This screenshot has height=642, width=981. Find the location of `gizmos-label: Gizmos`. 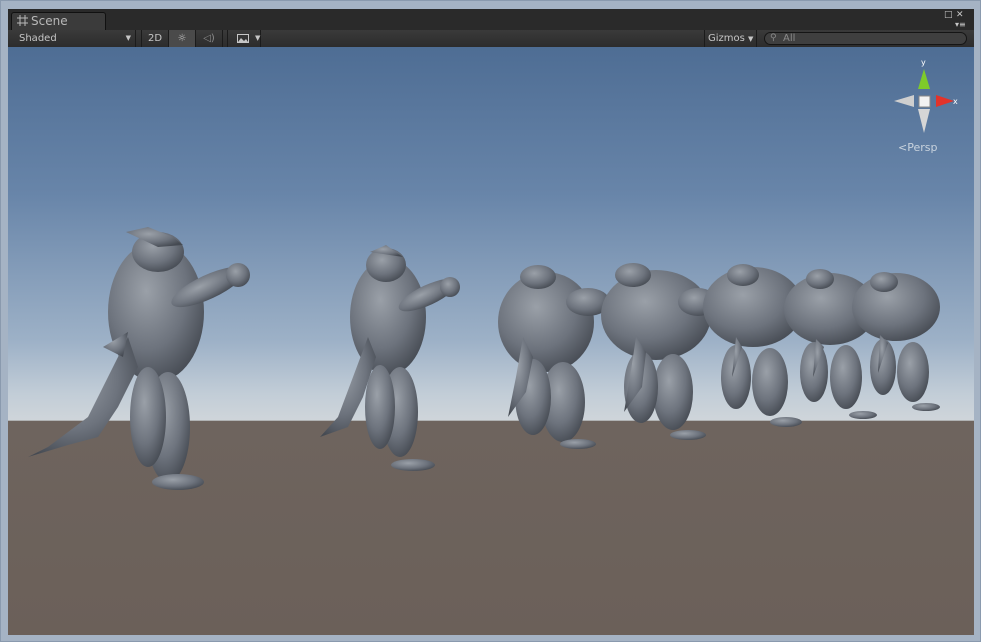

gizmos-label: Gizmos is located at coordinates (726, 38).